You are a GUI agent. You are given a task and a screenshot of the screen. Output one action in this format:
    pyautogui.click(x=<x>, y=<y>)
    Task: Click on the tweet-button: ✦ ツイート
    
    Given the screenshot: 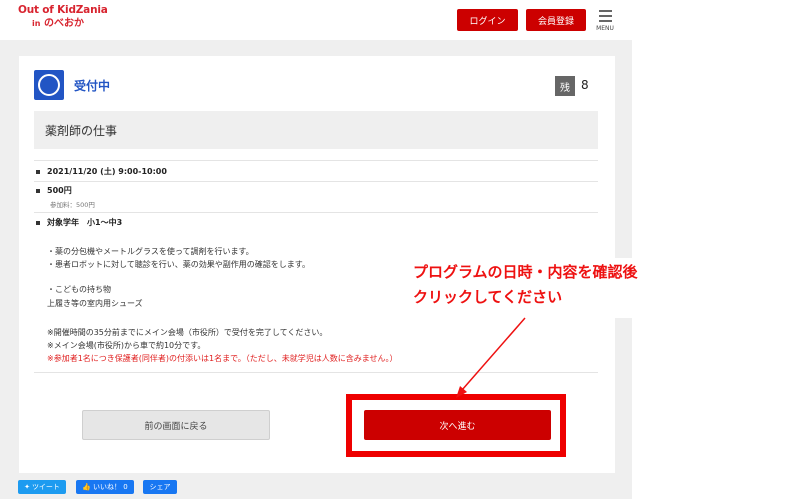 What is the action you would take?
    pyautogui.click(x=42, y=487)
    